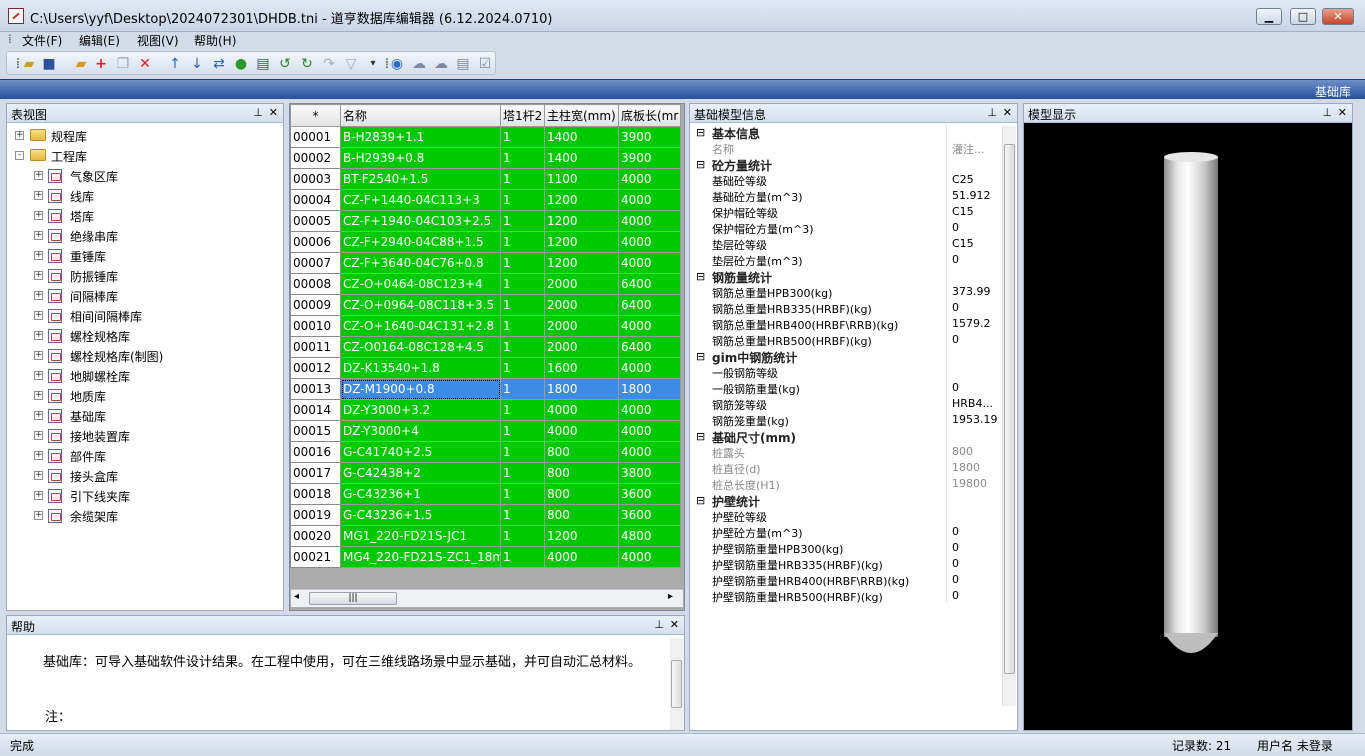 This screenshot has width=1365, height=756. I want to click on property-row: 保护帽砼等级 C15, so click(845, 213).